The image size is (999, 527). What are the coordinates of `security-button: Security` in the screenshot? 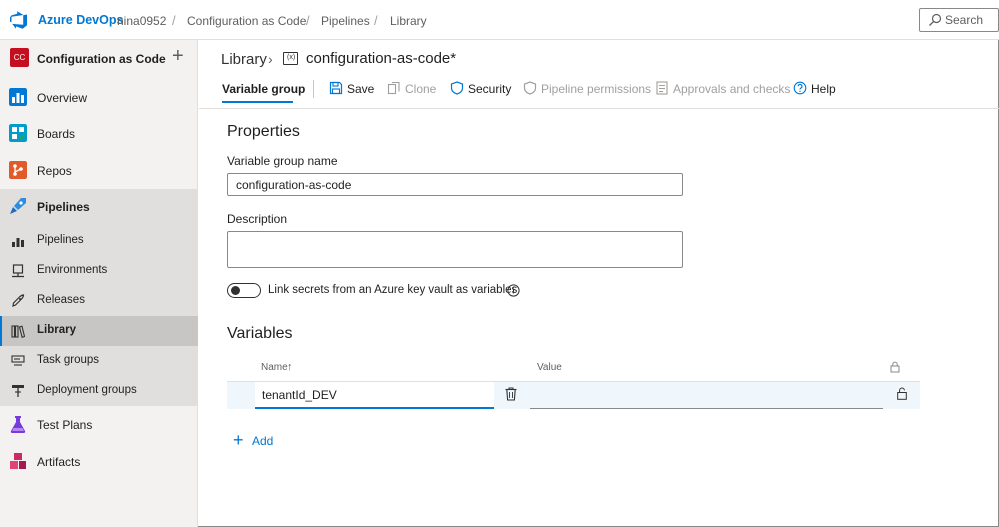 It's located at (489, 89).